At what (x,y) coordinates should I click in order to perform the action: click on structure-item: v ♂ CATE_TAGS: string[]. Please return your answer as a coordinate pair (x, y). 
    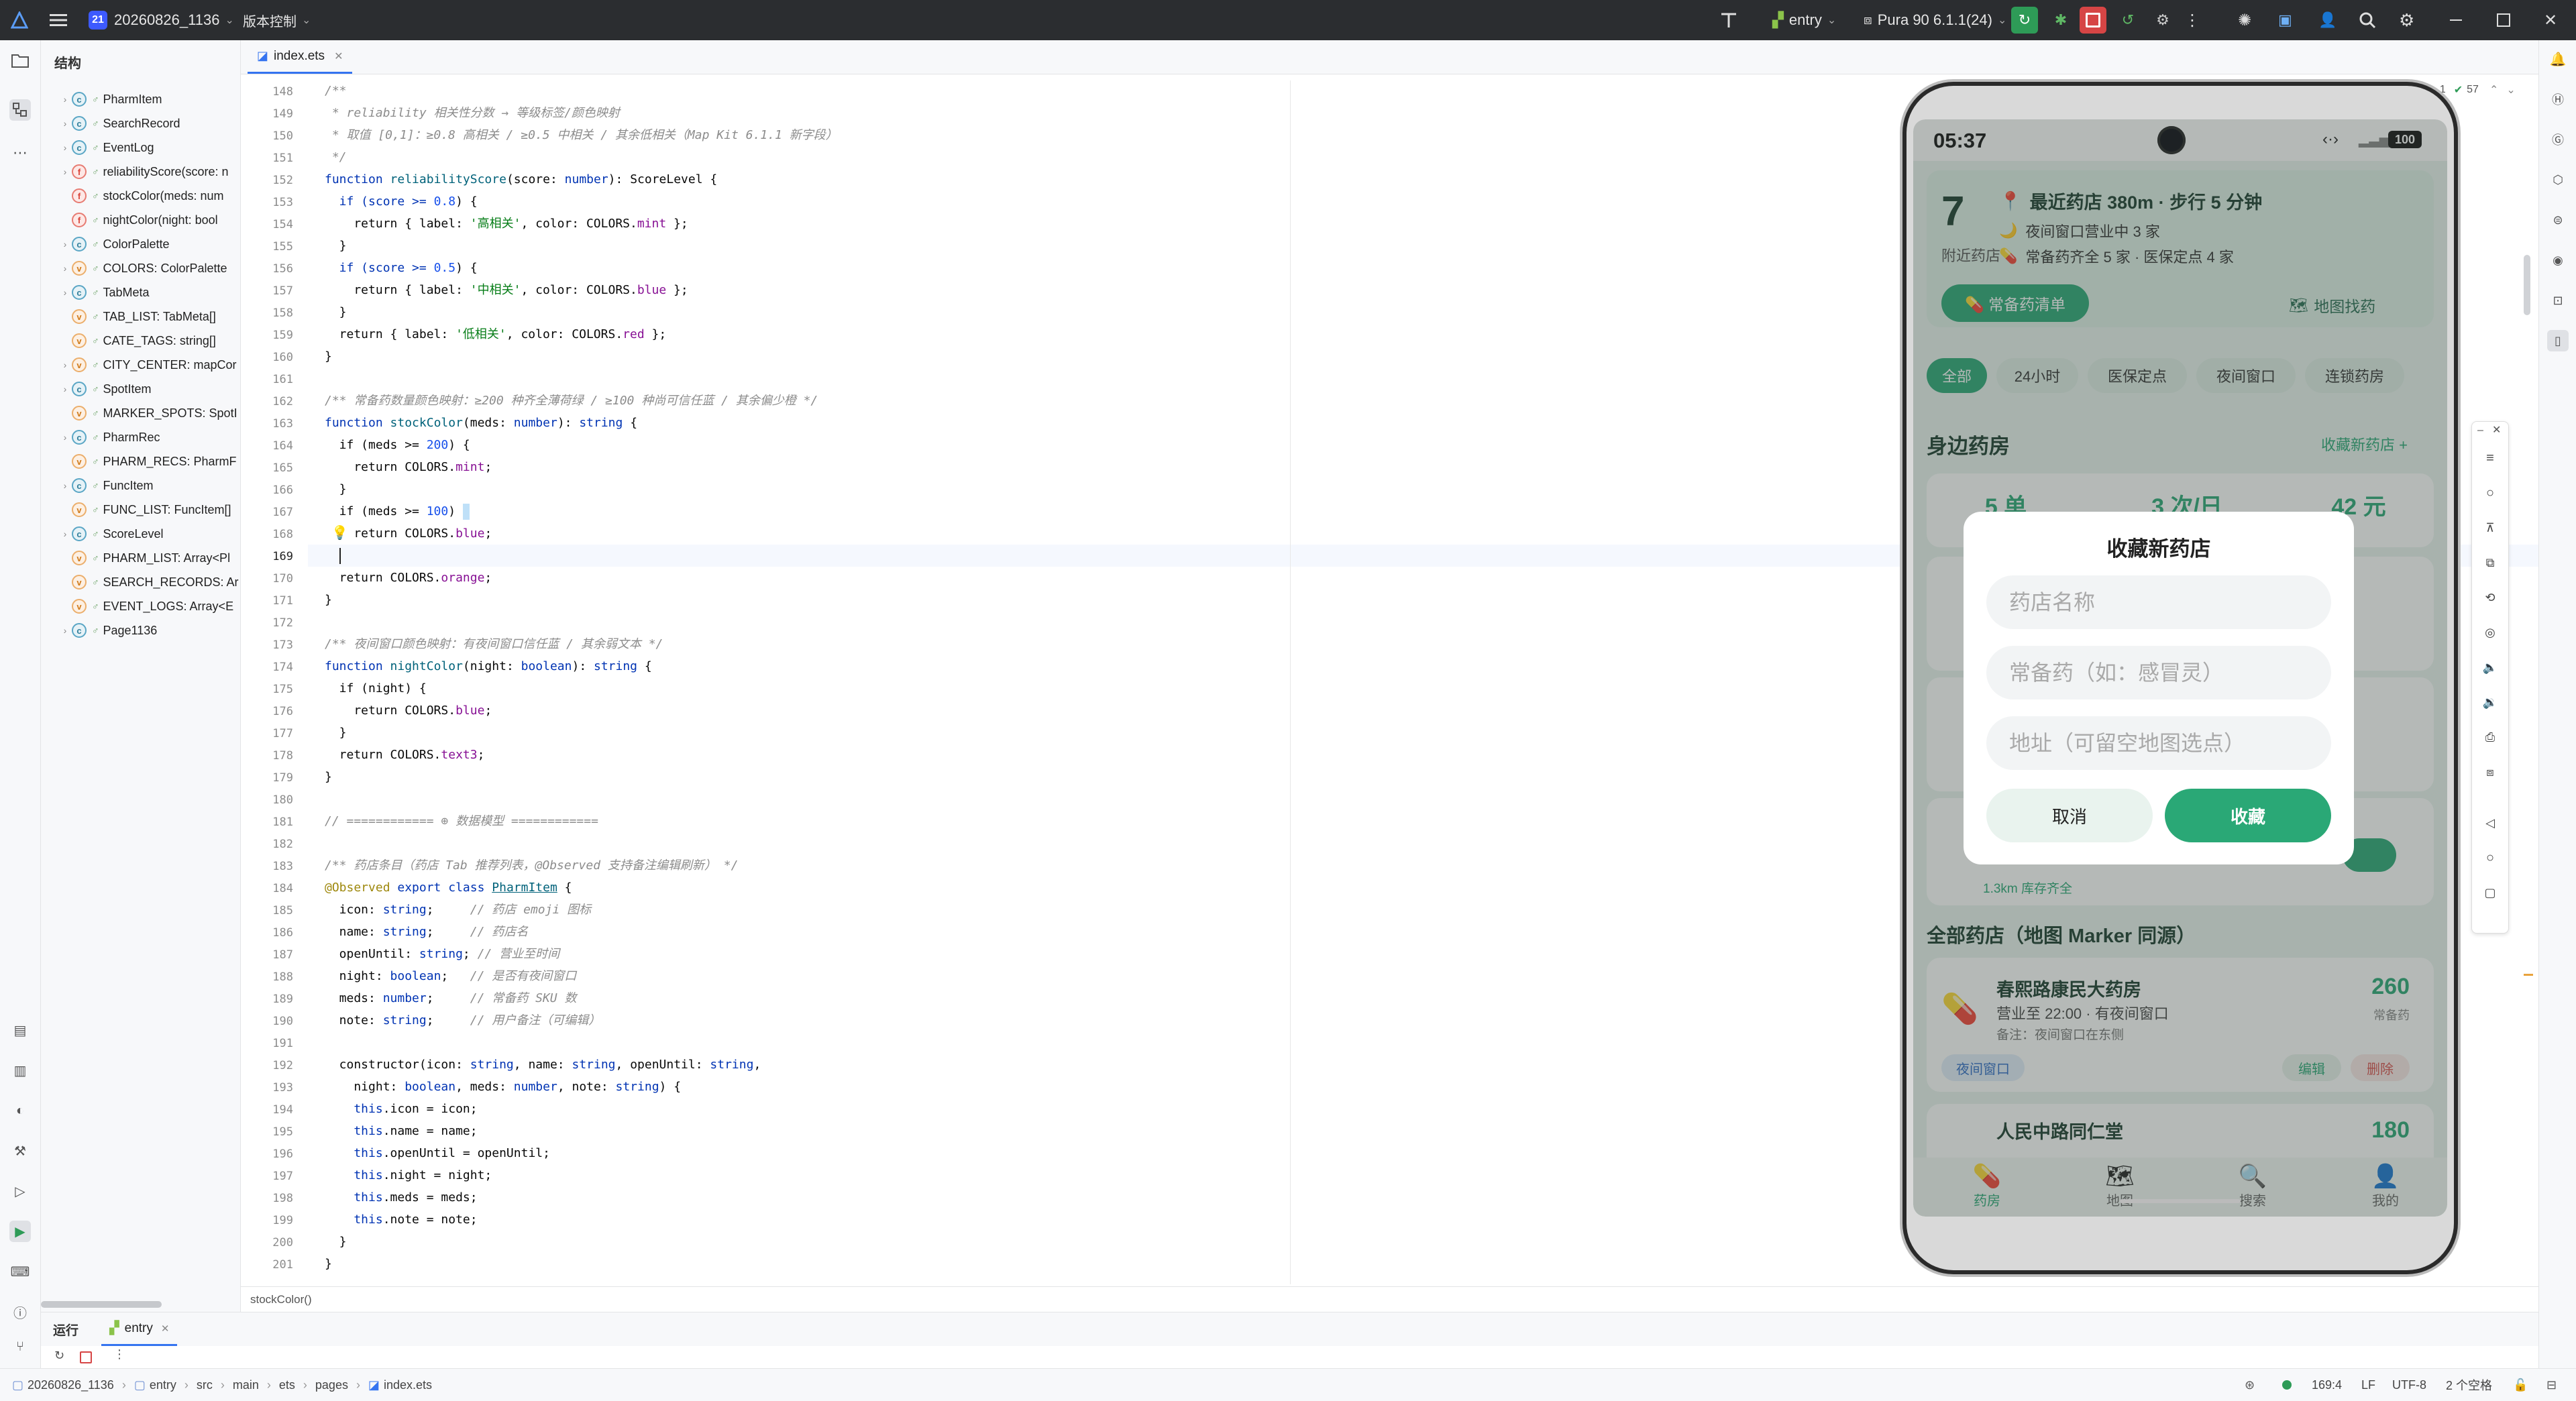
    Looking at the image, I should click on (128, 341).